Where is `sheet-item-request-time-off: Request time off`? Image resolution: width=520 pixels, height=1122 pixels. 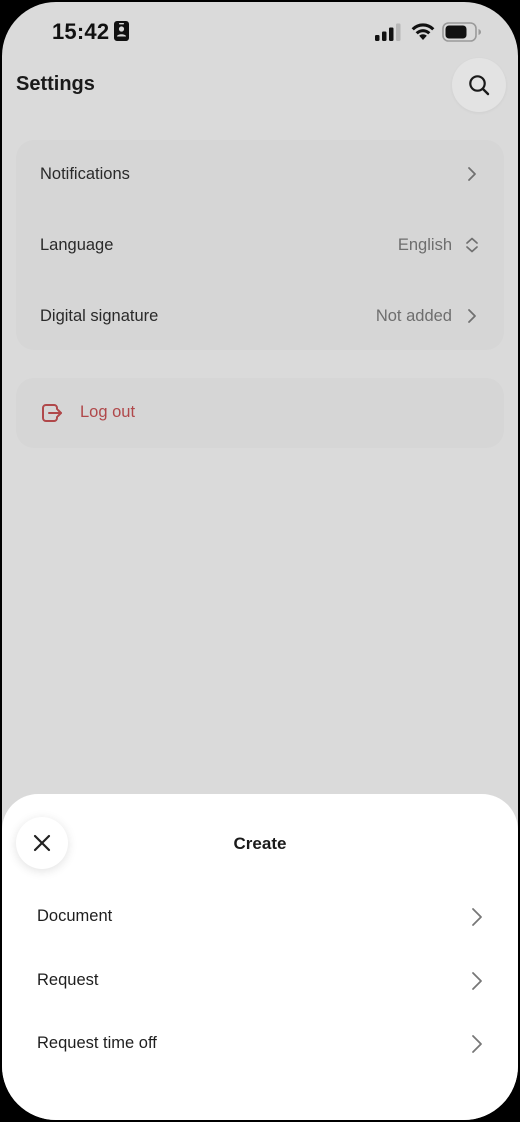 sheet-item-request-time-off: Request time off is located at coordinates (260, 1045).